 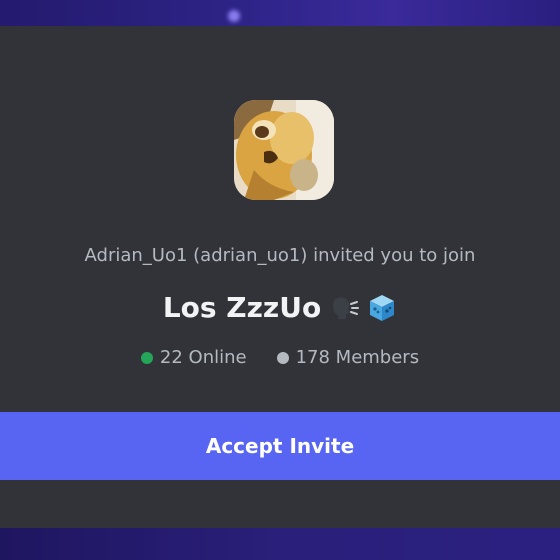 I want to click on members-status-icon, so click(x=282, y=358).